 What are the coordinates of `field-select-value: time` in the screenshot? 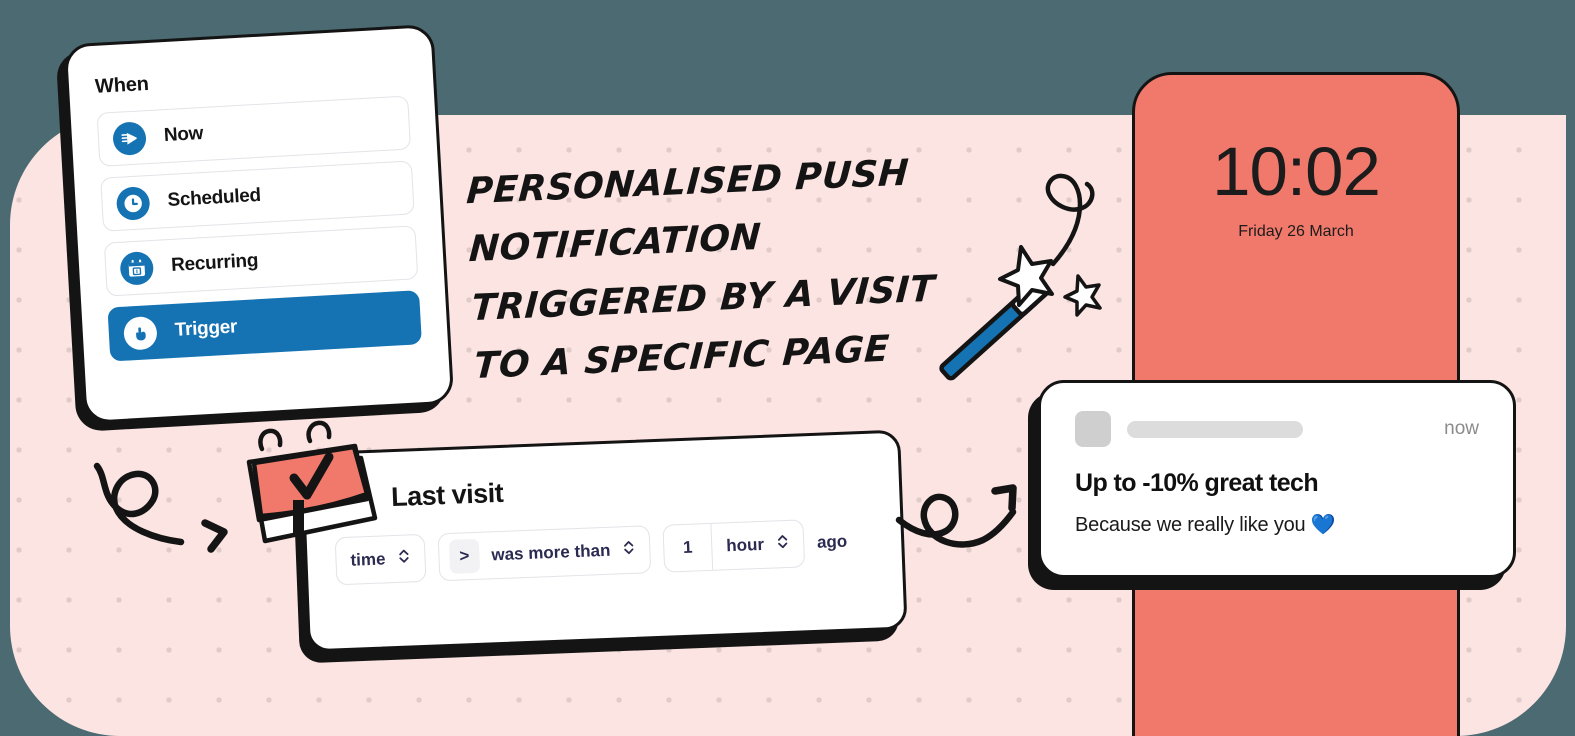 It's located at (368, 559).